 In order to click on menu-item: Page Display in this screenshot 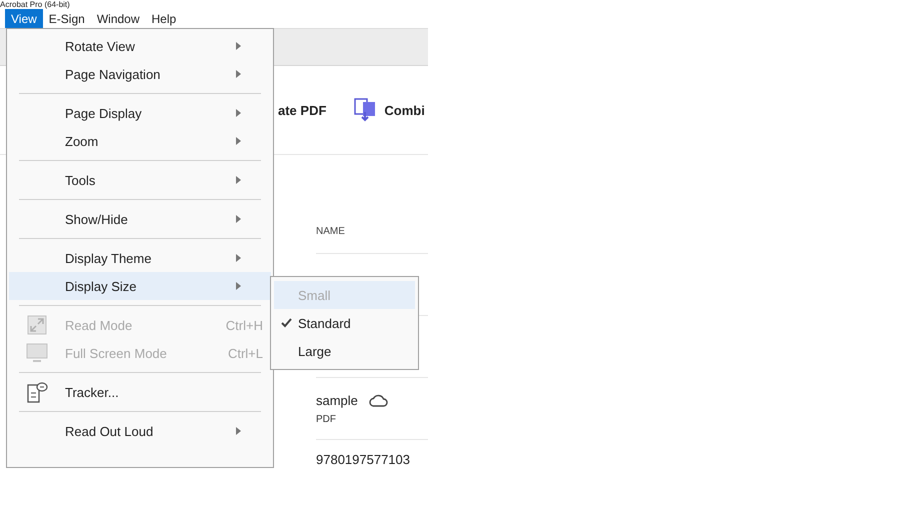, I will do `click(140, 113)`.